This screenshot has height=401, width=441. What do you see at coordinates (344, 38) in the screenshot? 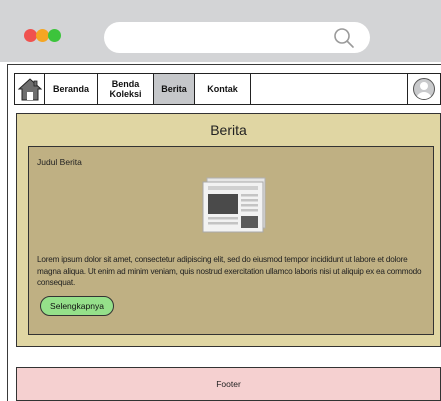
I see `search-icon` at bounding box center [344, 38].